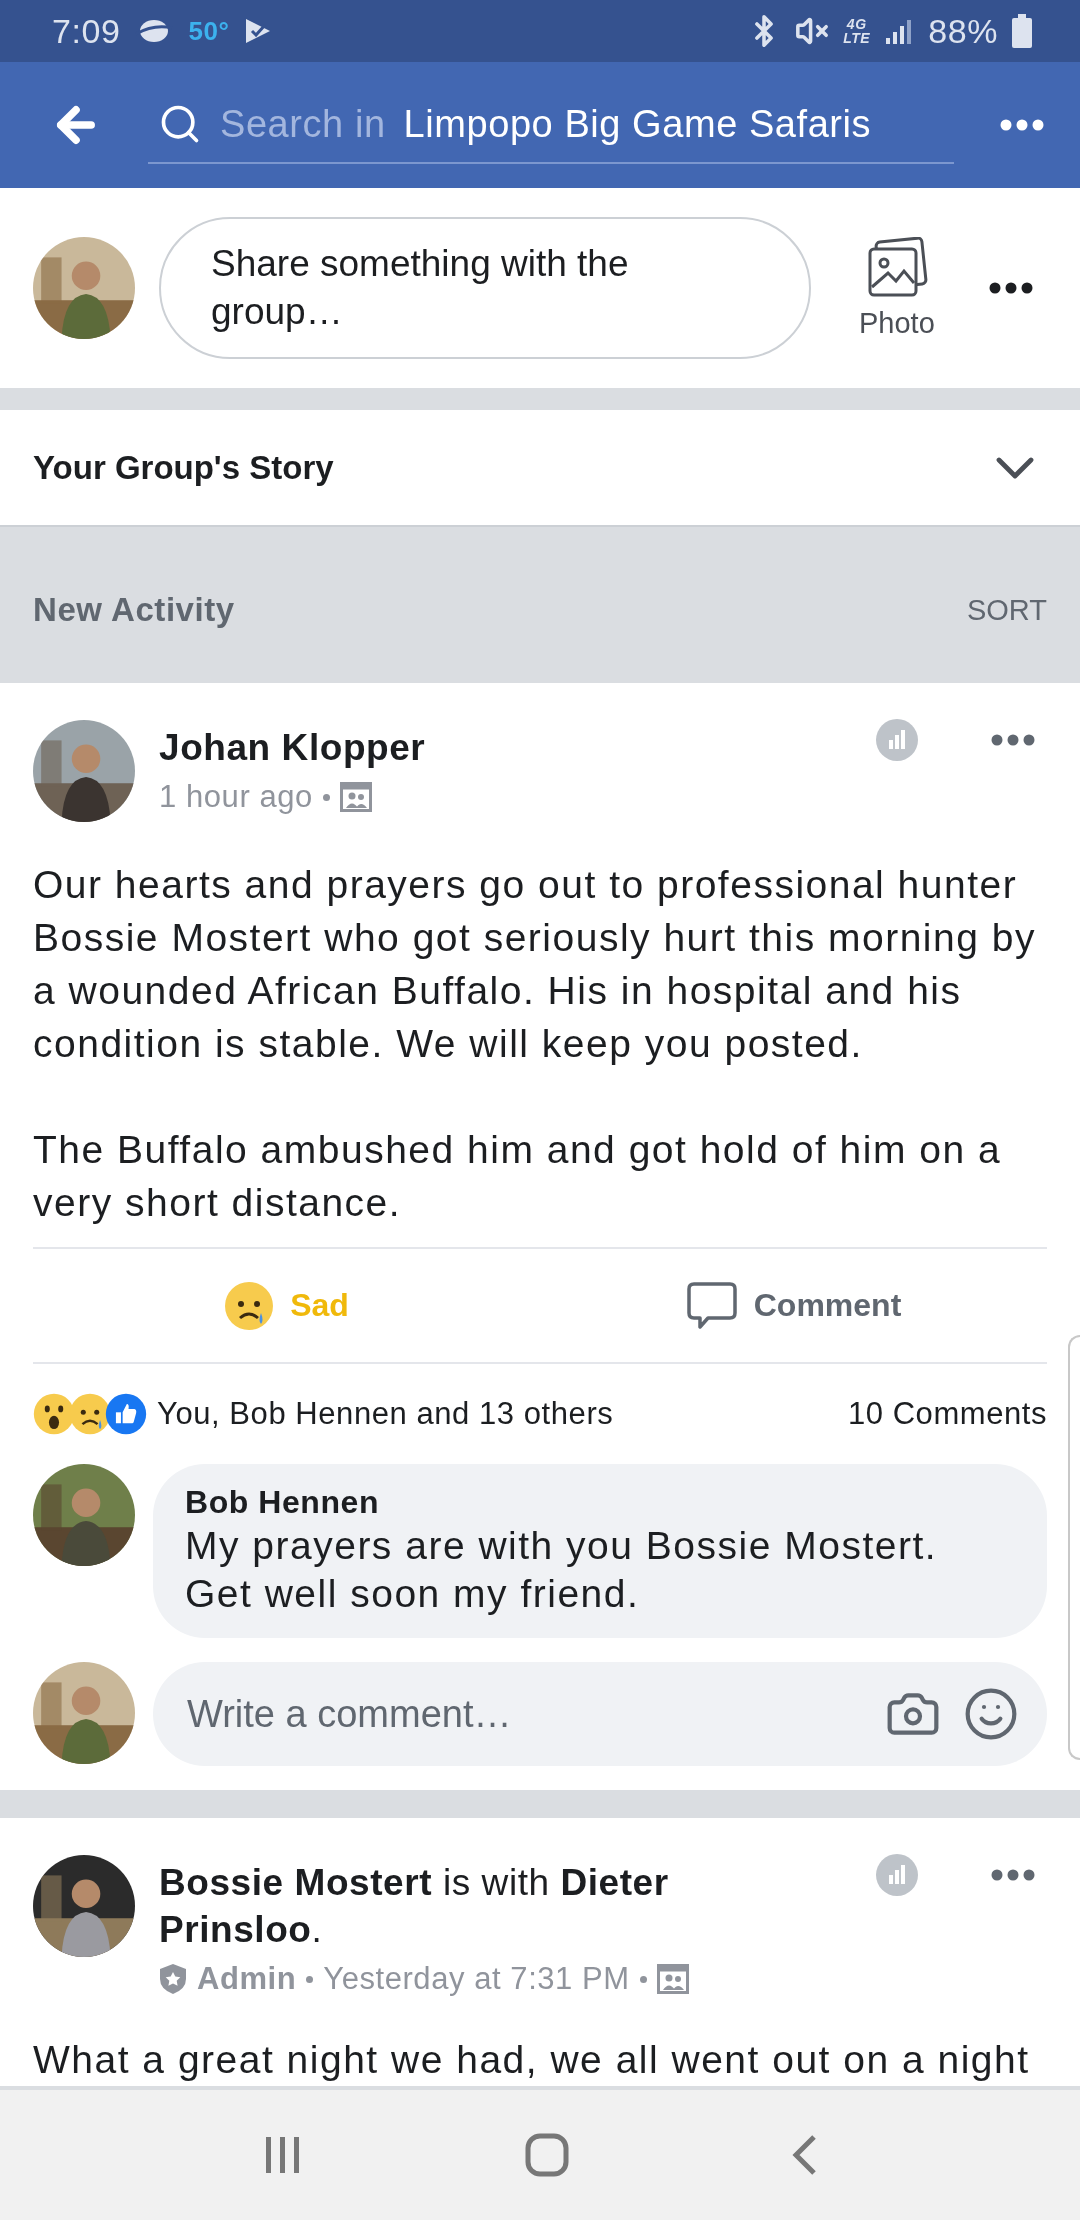 This screenshot has width=1080, height=2220. I want to click on search-field: Search in Limpopo Big Game Safaris, so click(551, 125).